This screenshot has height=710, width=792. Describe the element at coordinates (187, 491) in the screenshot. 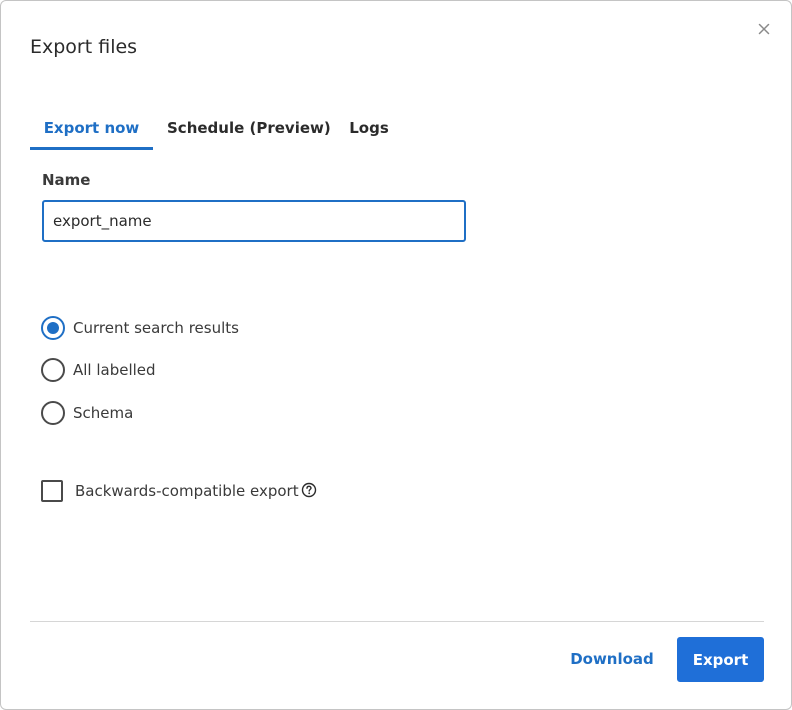

I see `backwards-compatible-label: Backwards-compatible export` at that location.